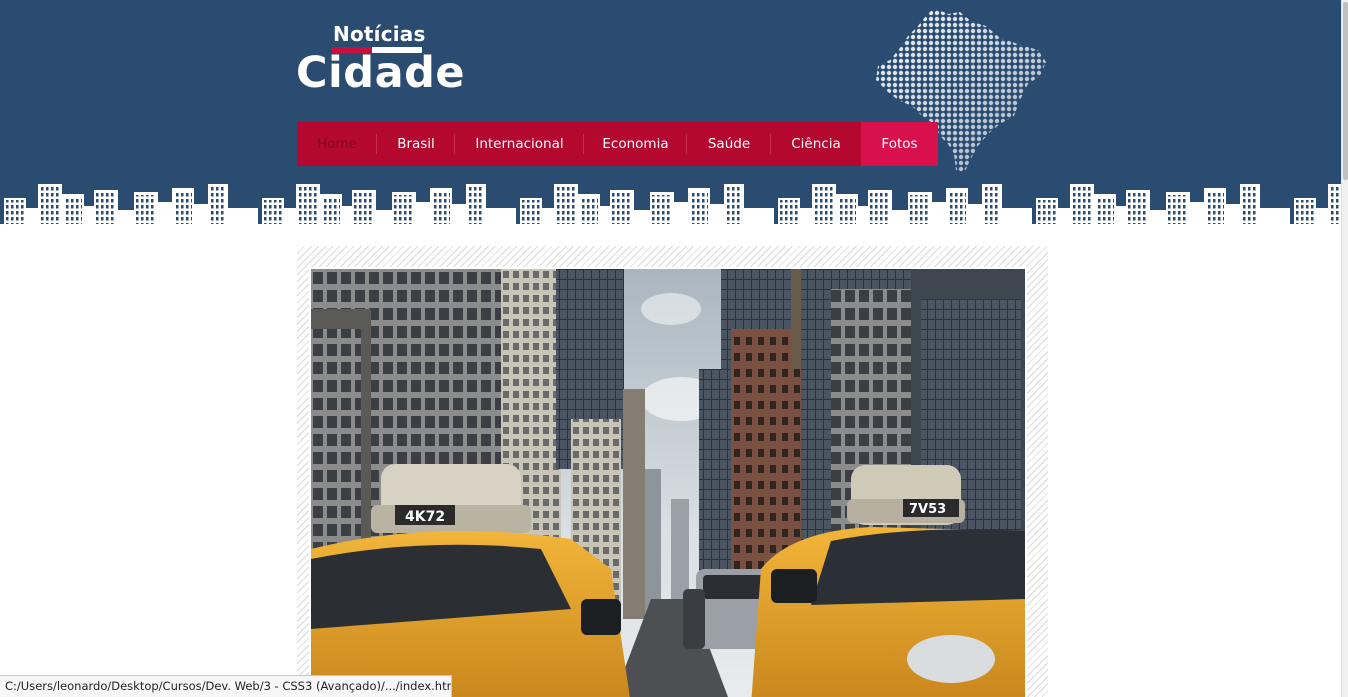  I want to click on nav-item-label: Economia, so click(635, 144).